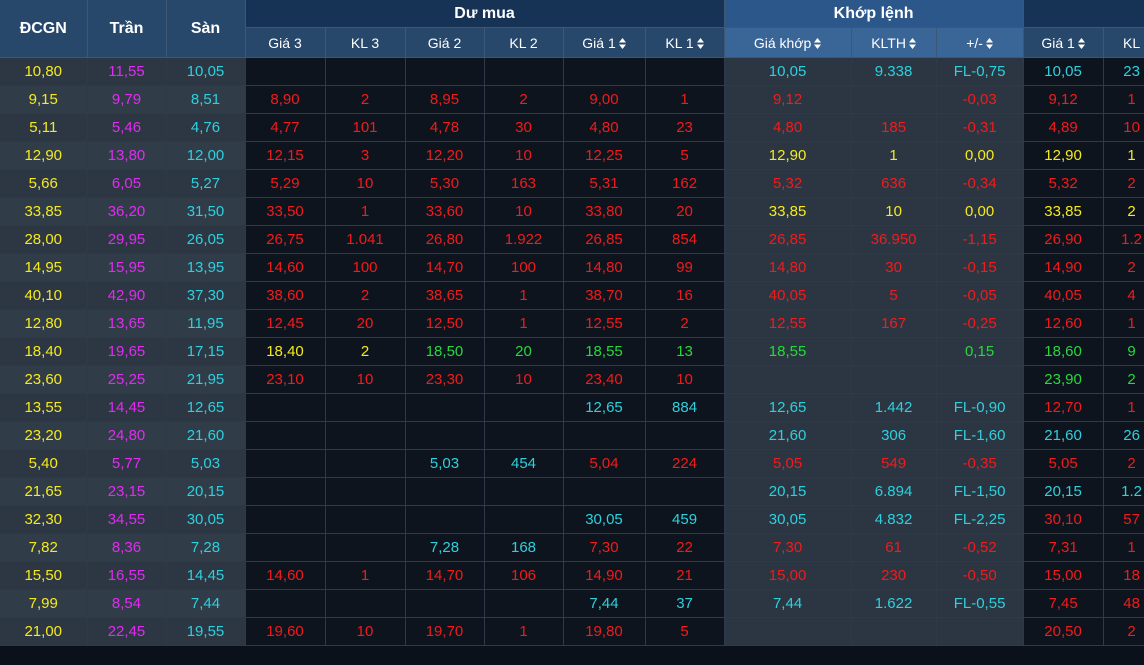 The image size is (1144, 665). Describe the element at coordinates (980, 183) in the screenshot. I see `match-change-cell: -0,34` at that location.